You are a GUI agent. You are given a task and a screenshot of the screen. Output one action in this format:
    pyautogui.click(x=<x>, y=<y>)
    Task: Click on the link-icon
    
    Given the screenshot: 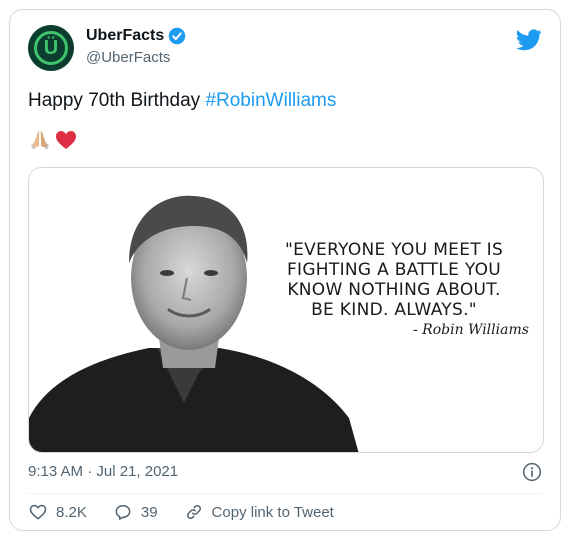 What is the action you would take?
    pyautogui.click(x=193, y=512)
    